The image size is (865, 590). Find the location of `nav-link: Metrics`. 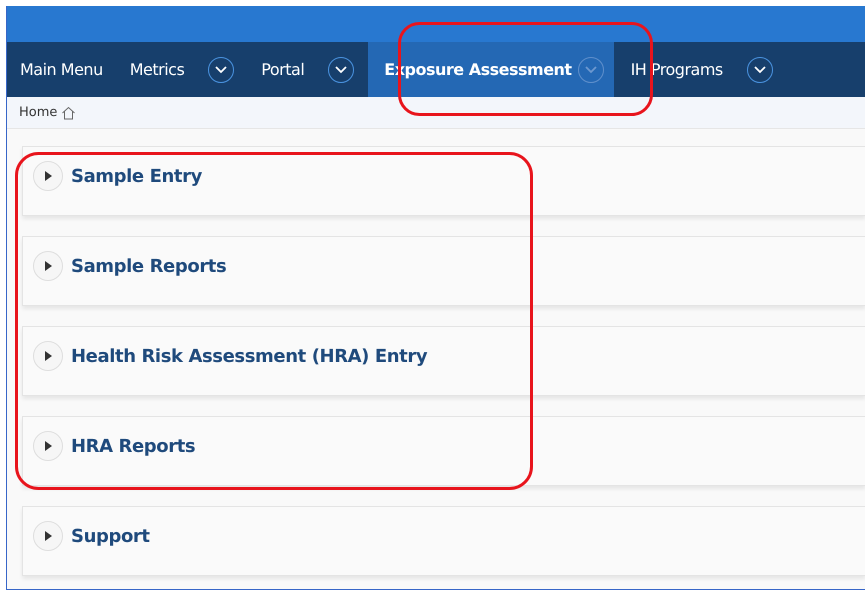

nav-link: Metrics is located at coordinates (157, 69).